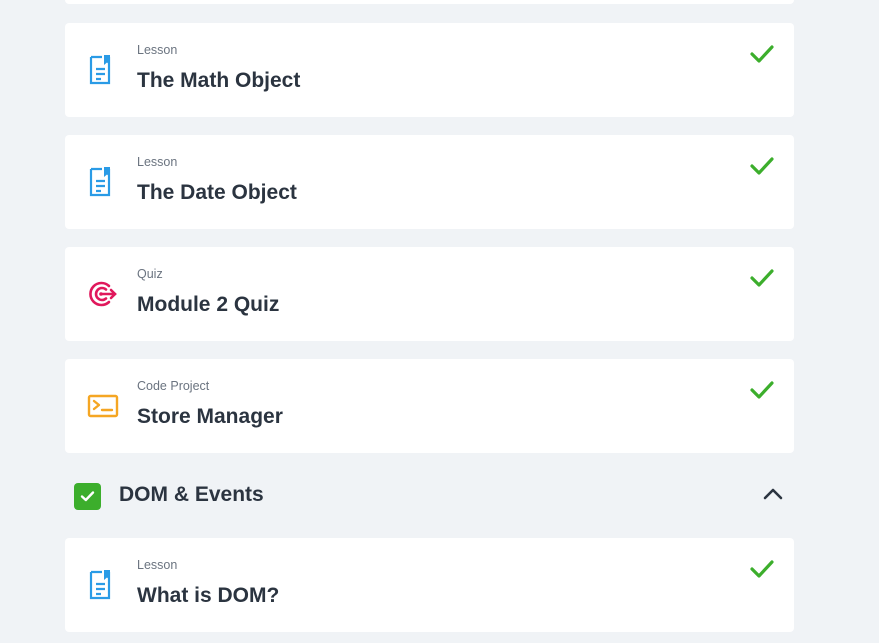 The height and width of the screenshot is (643, 879). I want to click on section-header-dom-events: DOM & Events, so click(429, 495).